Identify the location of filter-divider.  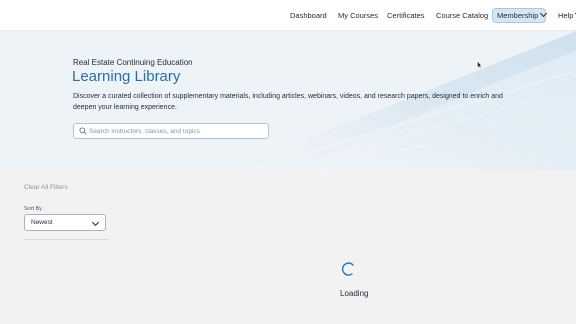
(66, 239).